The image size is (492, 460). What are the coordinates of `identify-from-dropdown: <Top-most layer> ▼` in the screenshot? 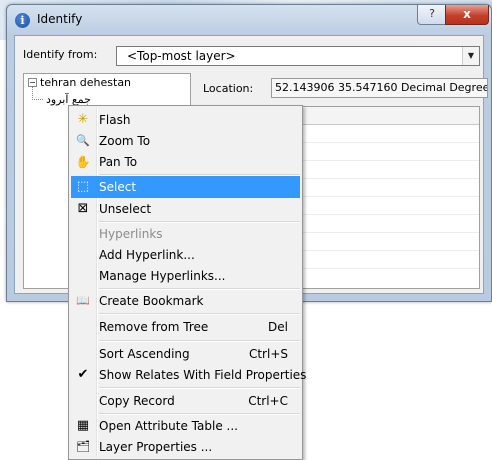 It's located at (298, 56).